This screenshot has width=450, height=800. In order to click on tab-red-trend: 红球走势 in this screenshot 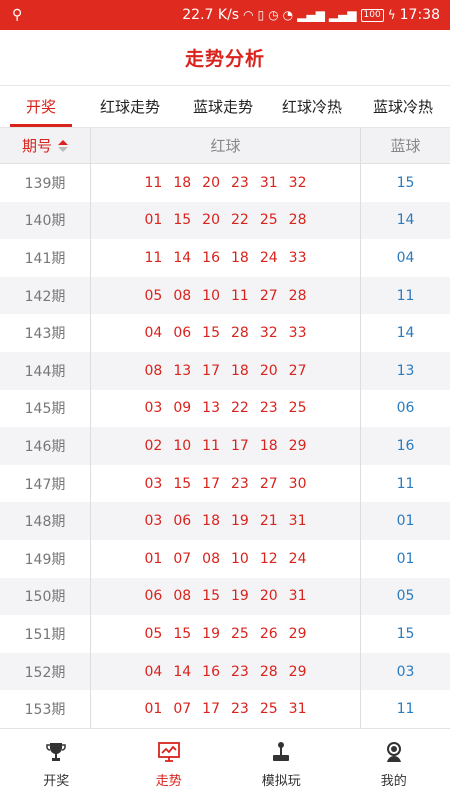, I will do `click(130, 106)`.